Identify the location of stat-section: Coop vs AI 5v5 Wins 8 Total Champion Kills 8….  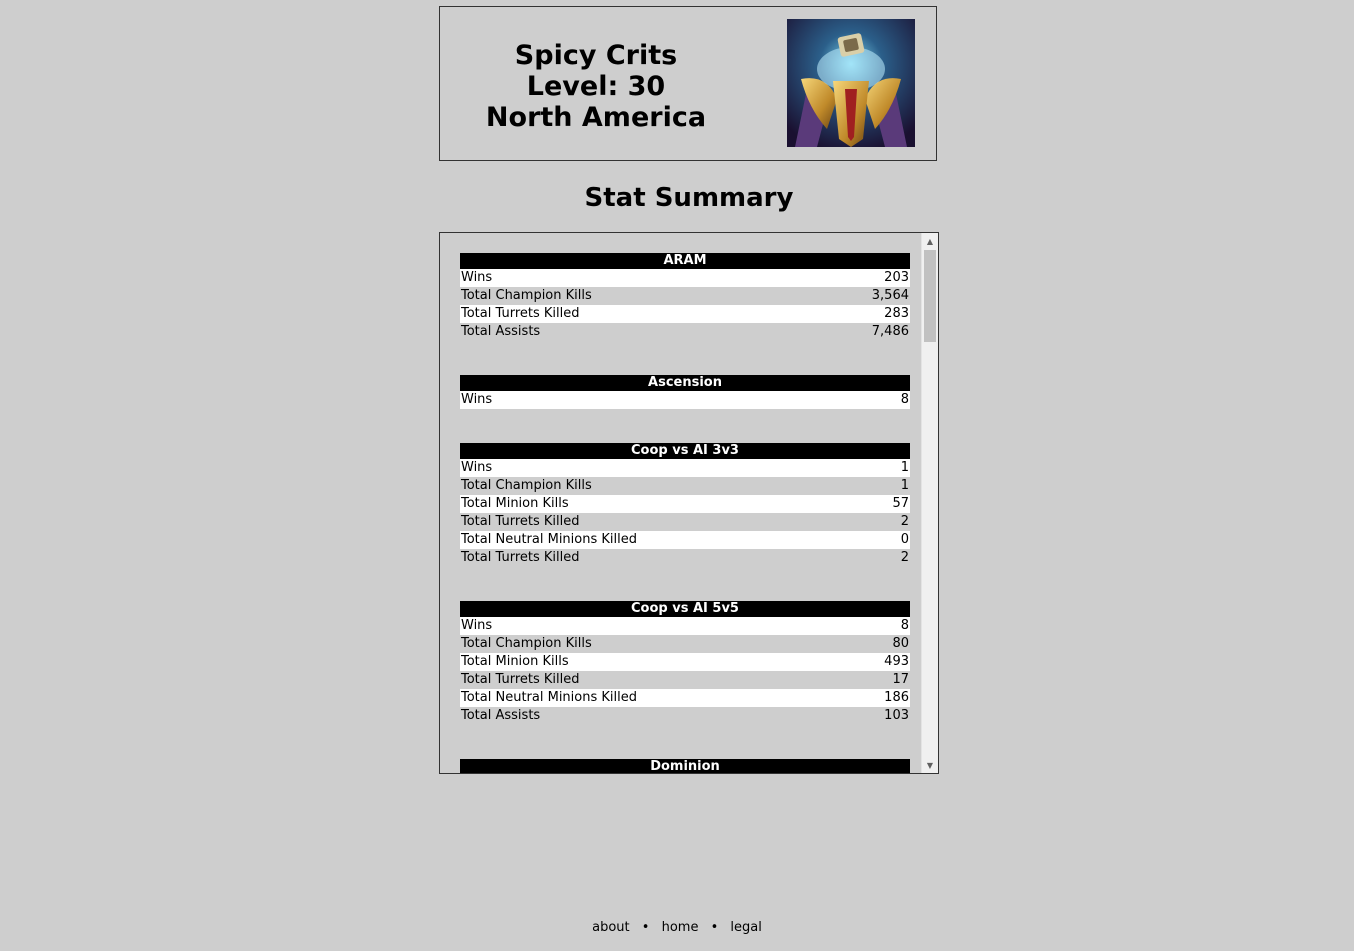
(685, 663).